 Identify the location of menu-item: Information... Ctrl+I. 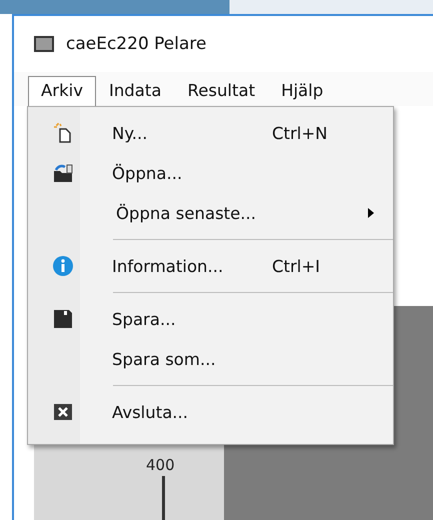
(210, 266).